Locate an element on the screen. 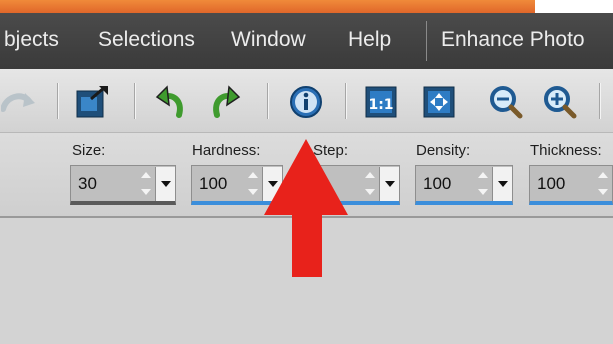 Image resolution: width=613 pixels, height=344 pixels. zoom-in-icon is located at coordinates (560, 102).